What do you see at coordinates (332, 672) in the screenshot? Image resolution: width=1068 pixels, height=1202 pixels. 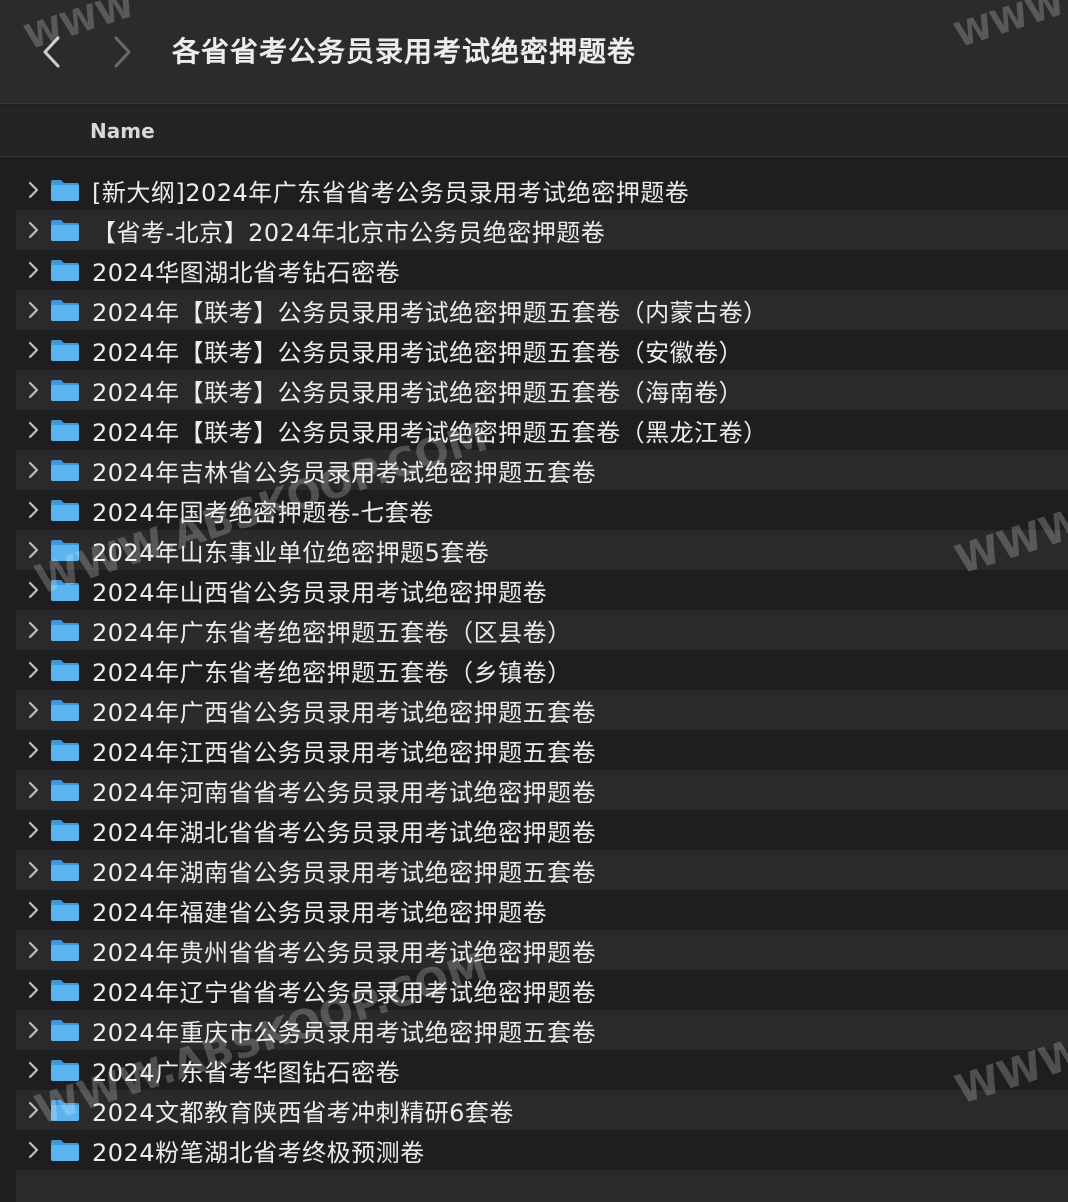 I see `folder-name: 2024年广东省考绝密押题五套卷（乡镇卷）` at bounding box center [332, 672].